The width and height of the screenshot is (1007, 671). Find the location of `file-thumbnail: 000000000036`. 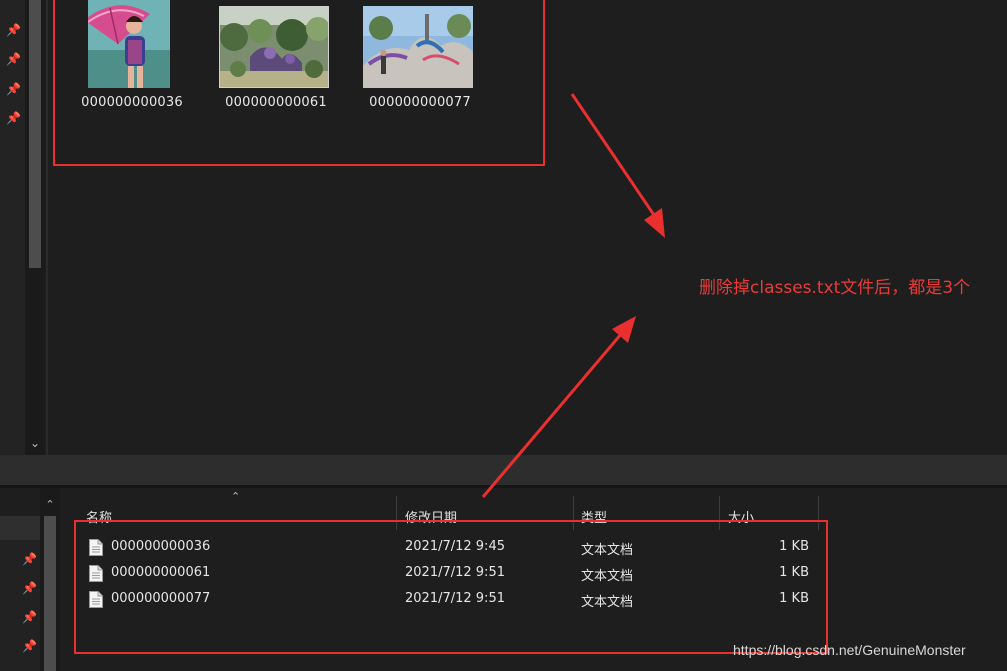

file-thumbnail: 000000000036 is located at coordinates (132, 60).